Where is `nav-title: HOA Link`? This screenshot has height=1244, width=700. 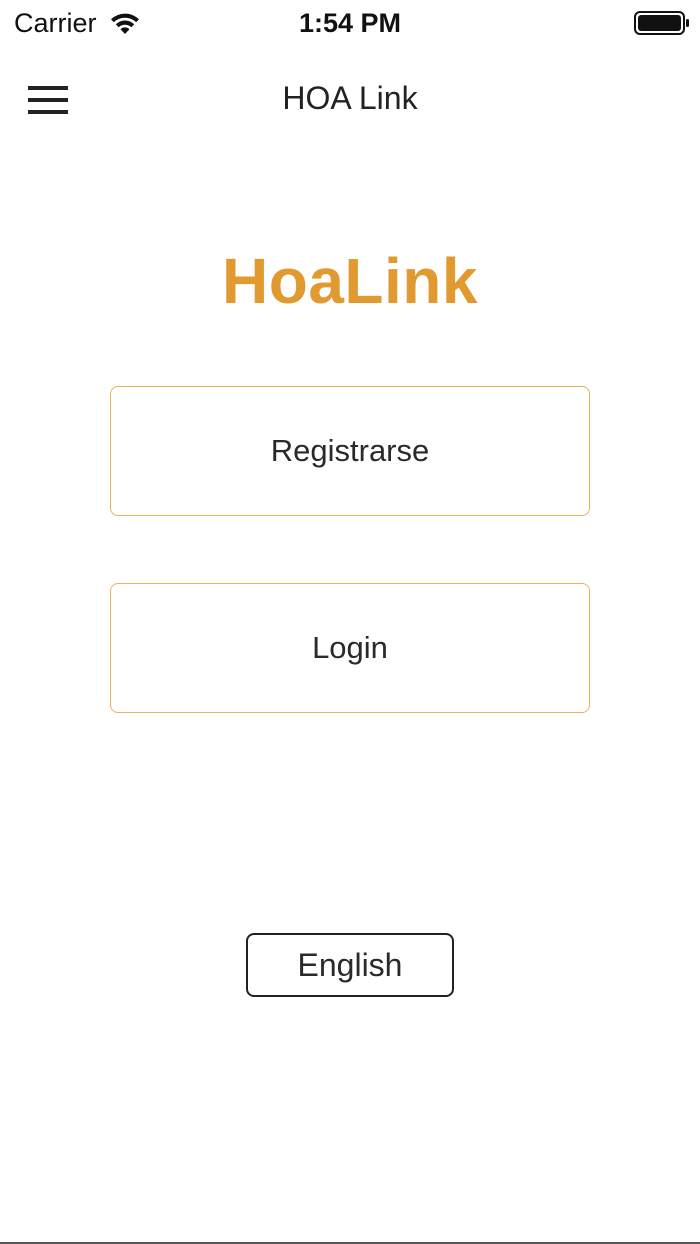
nav-title: HOA Link is located at coordinates (350, 98).